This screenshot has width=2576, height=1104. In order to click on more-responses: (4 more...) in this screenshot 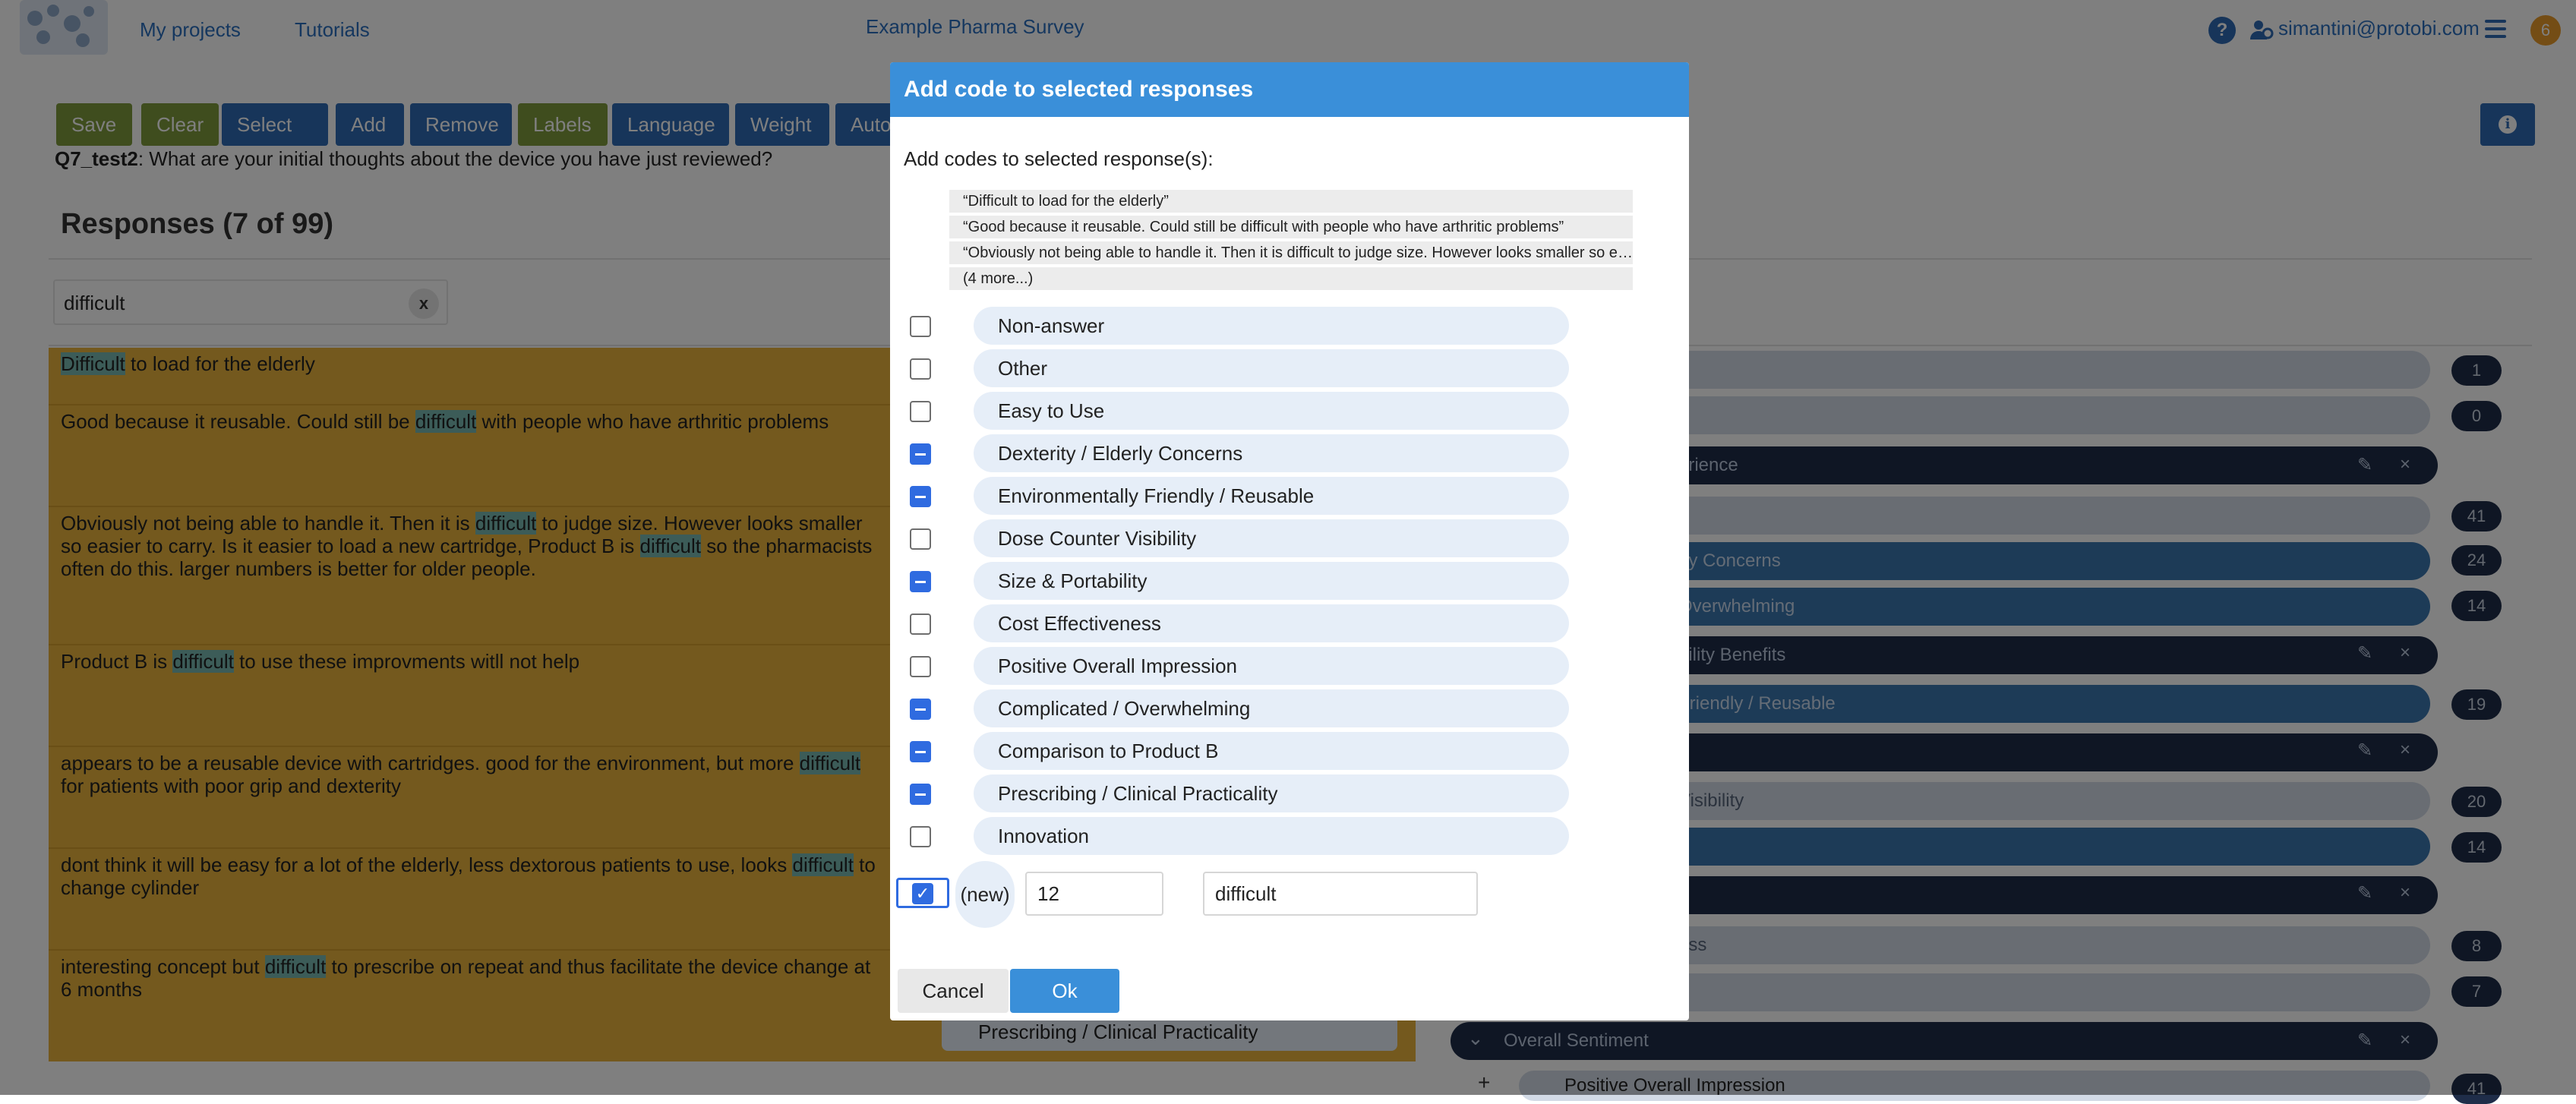, I will do `click(1291, 278)`.